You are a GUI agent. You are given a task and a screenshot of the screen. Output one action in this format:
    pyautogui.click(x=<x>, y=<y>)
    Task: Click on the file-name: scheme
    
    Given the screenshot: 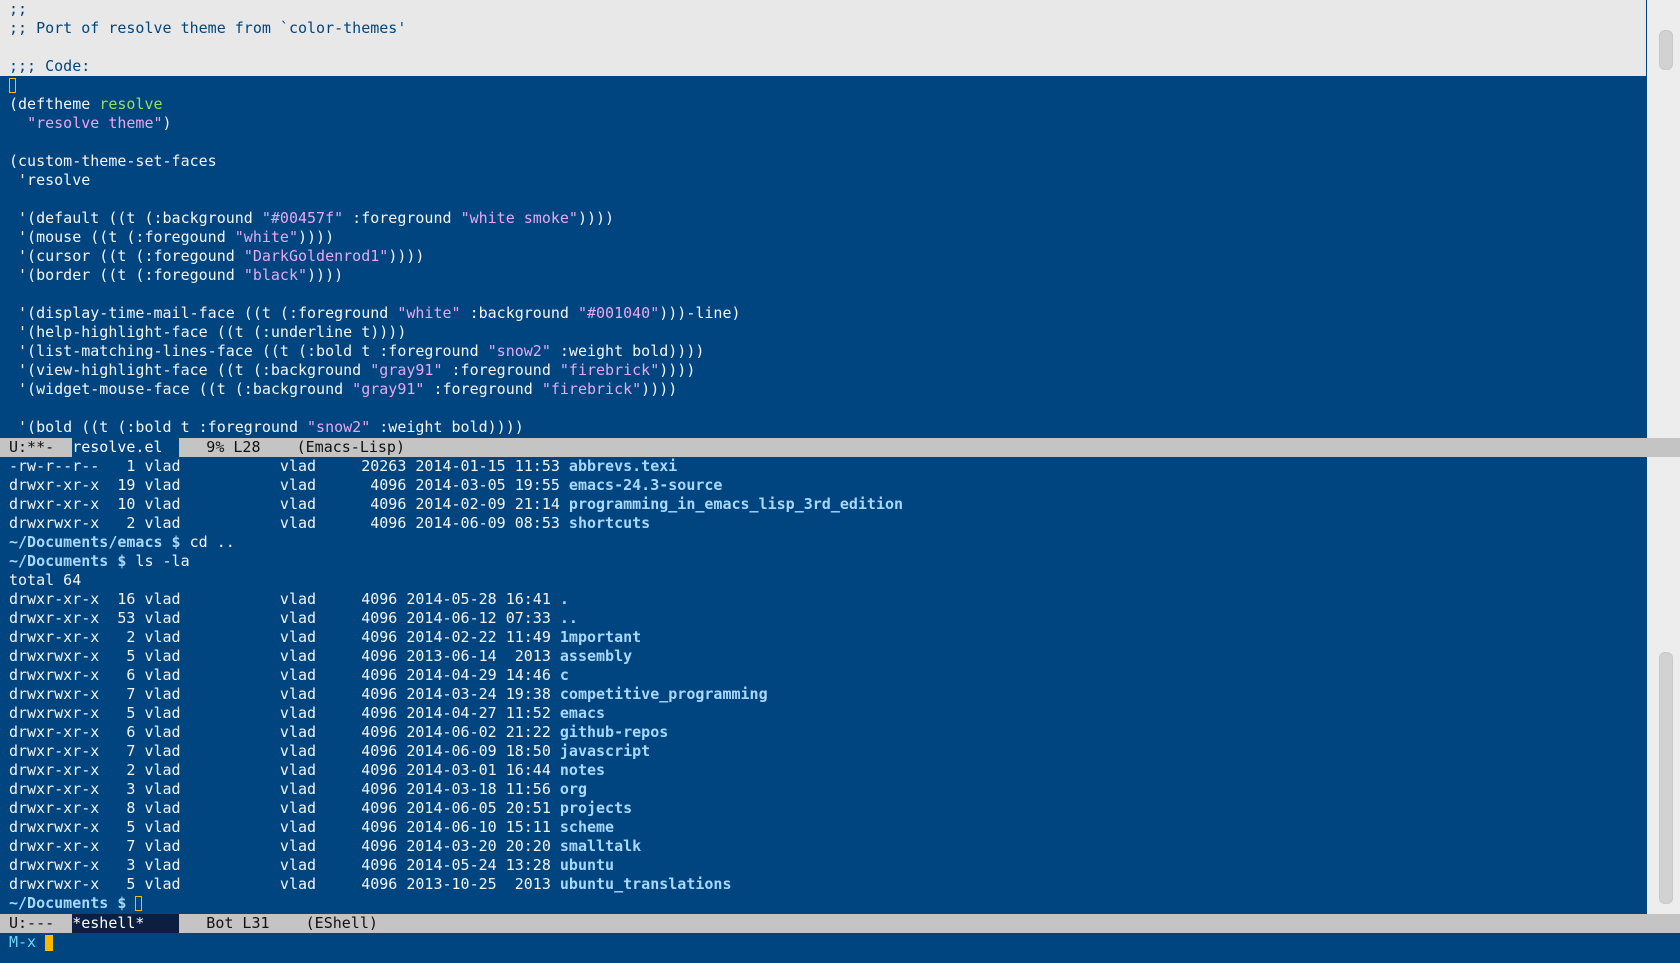 What is the action you would take?
    pyautogui.click(x=587, y=827)
    